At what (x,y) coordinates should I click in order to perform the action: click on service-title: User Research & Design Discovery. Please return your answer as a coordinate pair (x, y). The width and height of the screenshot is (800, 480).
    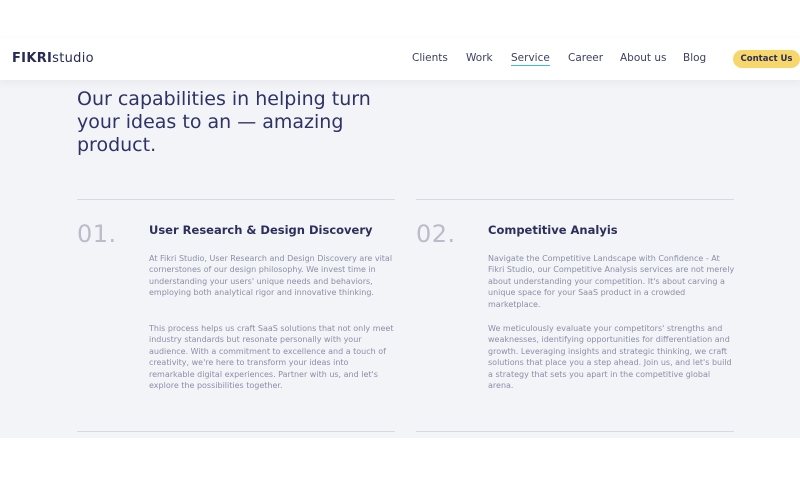
    Looking at the image, I should click on (261, 230).